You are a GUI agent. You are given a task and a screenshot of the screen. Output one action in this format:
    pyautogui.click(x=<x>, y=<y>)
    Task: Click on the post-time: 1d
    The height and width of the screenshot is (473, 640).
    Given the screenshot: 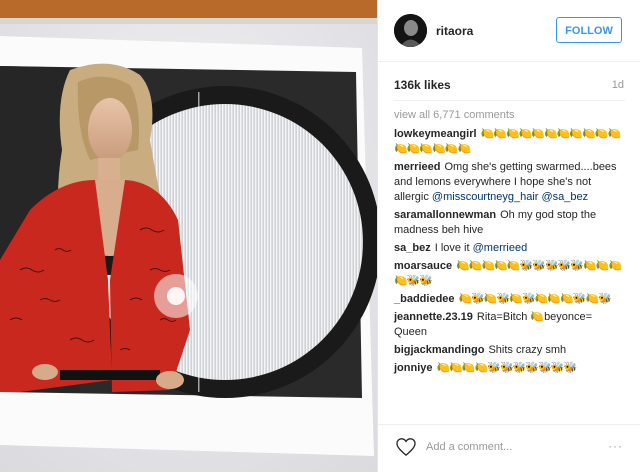 What is the action you would take?
    pyautogui.click(x=617, y=85)
    